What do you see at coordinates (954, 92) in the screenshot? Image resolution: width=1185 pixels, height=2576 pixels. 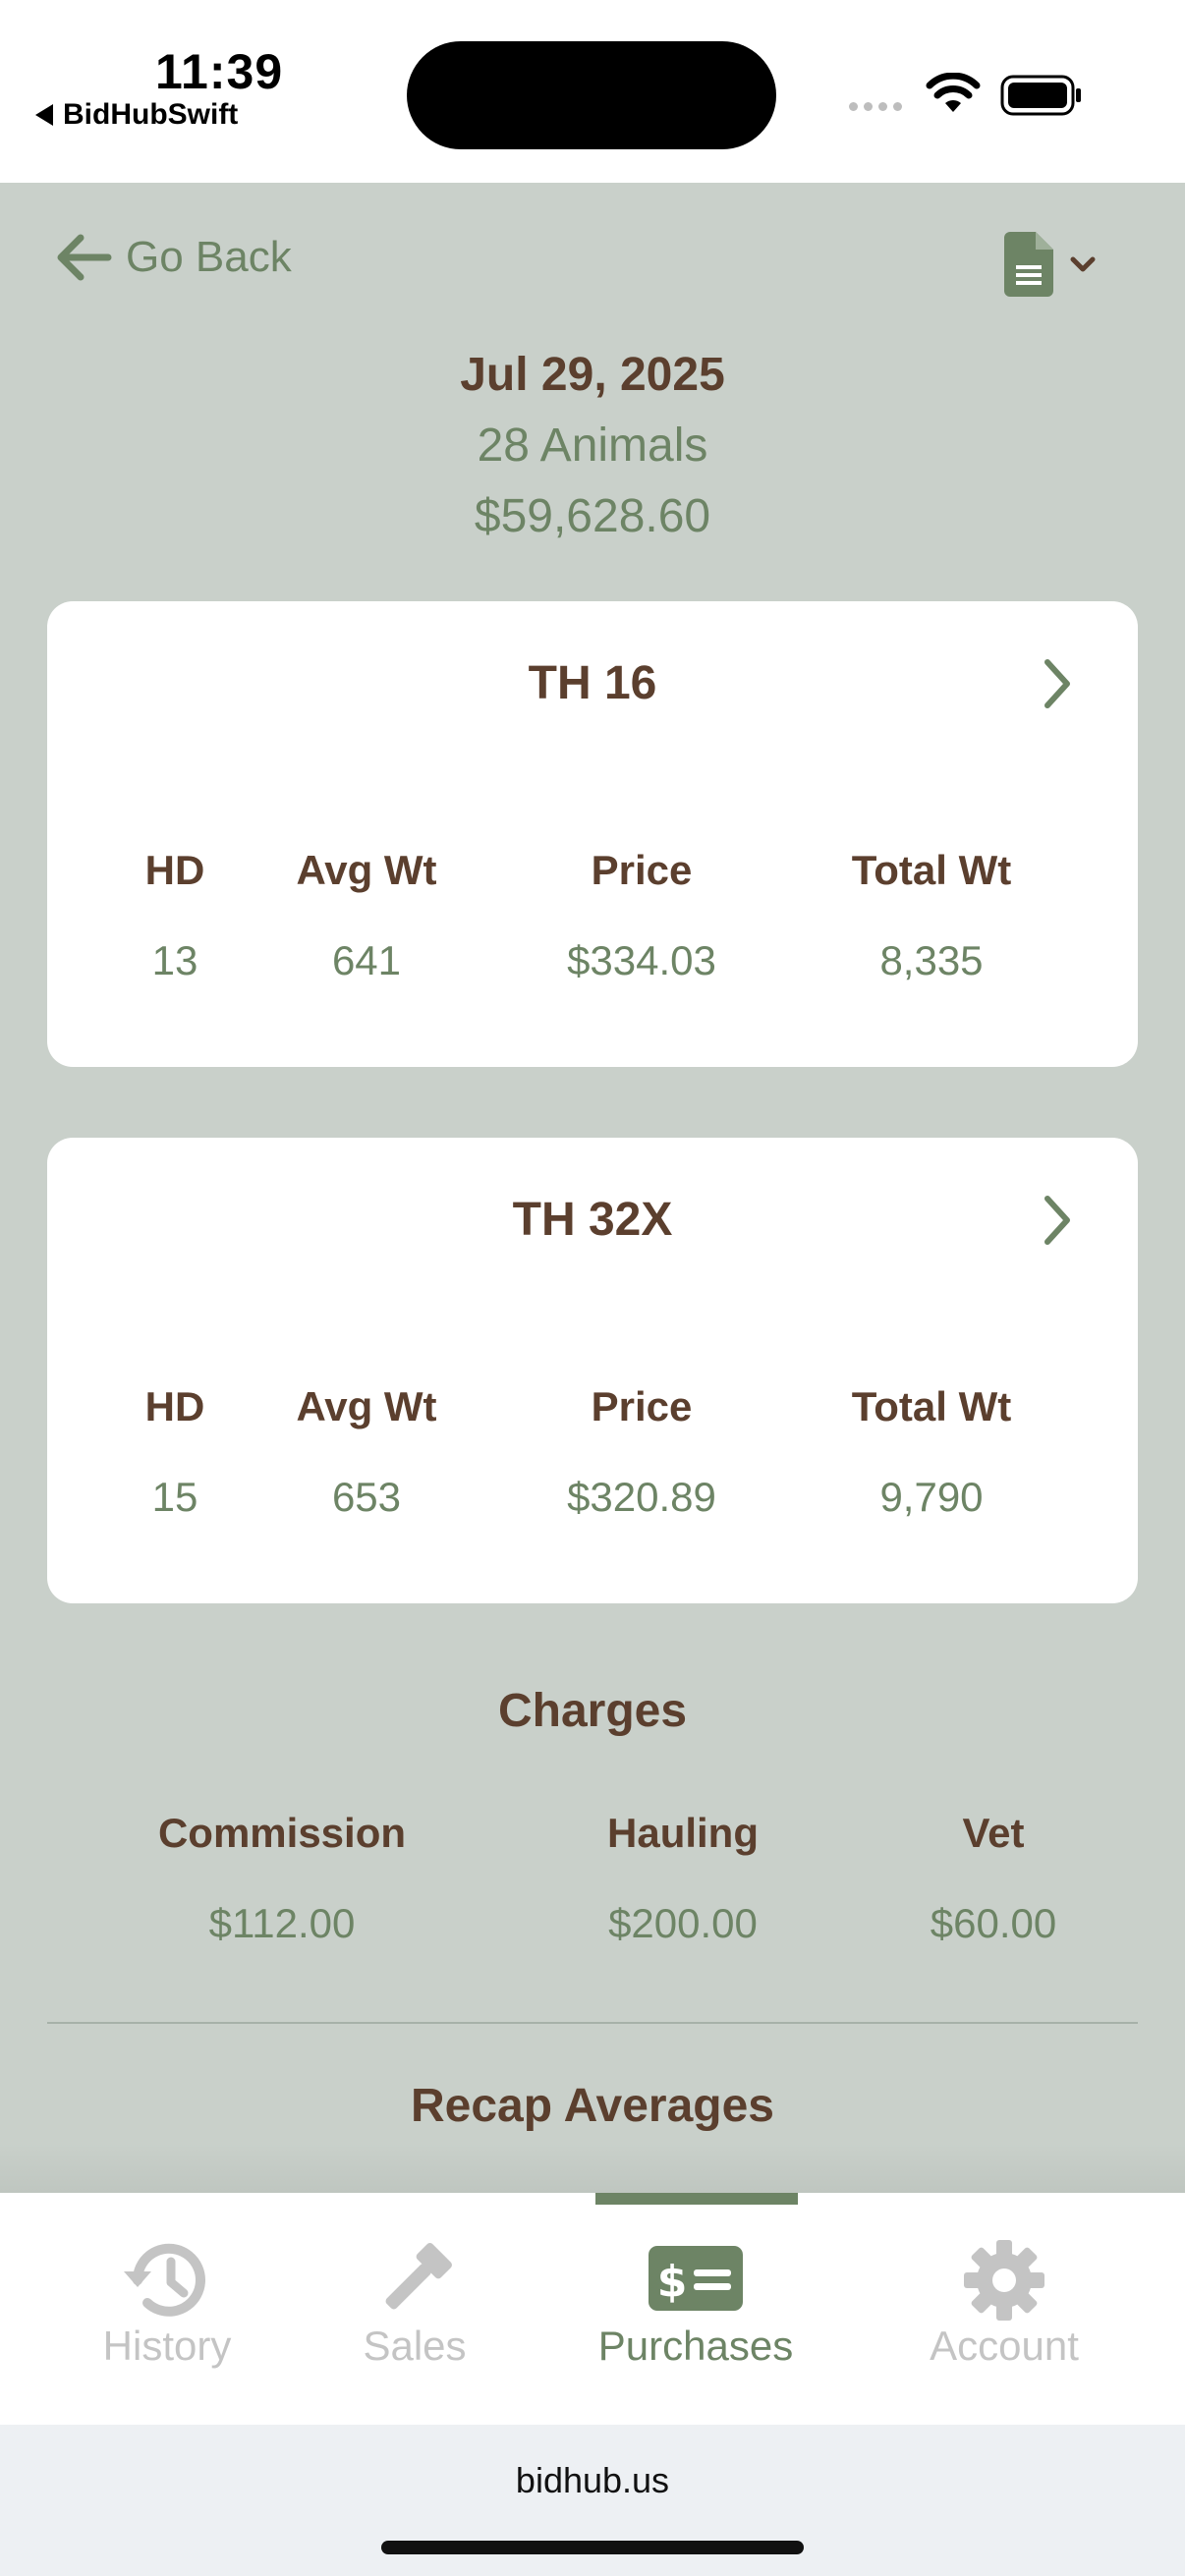 I see `wifi-icon` at bounding box center [954, 92].